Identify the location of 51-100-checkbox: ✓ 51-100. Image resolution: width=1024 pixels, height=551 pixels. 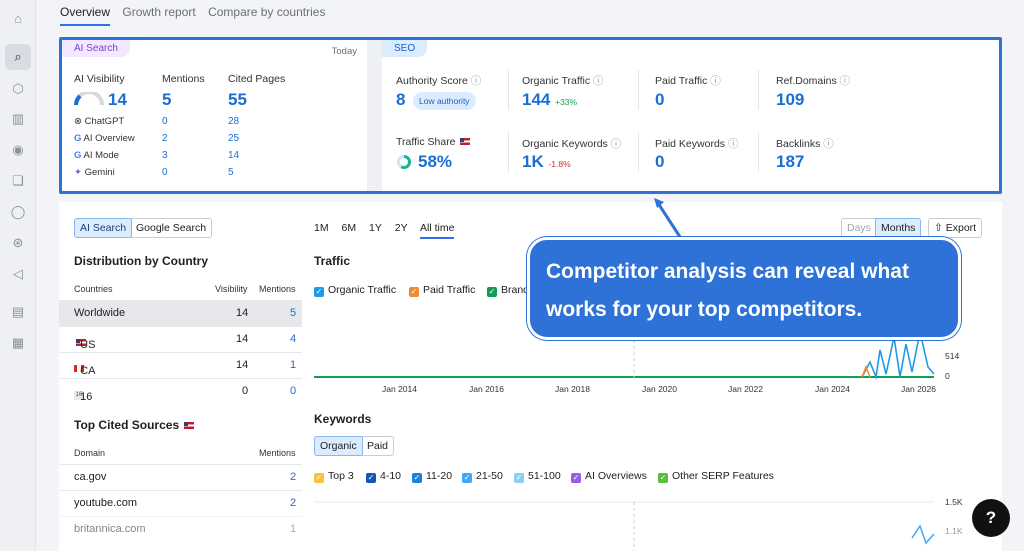
(537, 476).